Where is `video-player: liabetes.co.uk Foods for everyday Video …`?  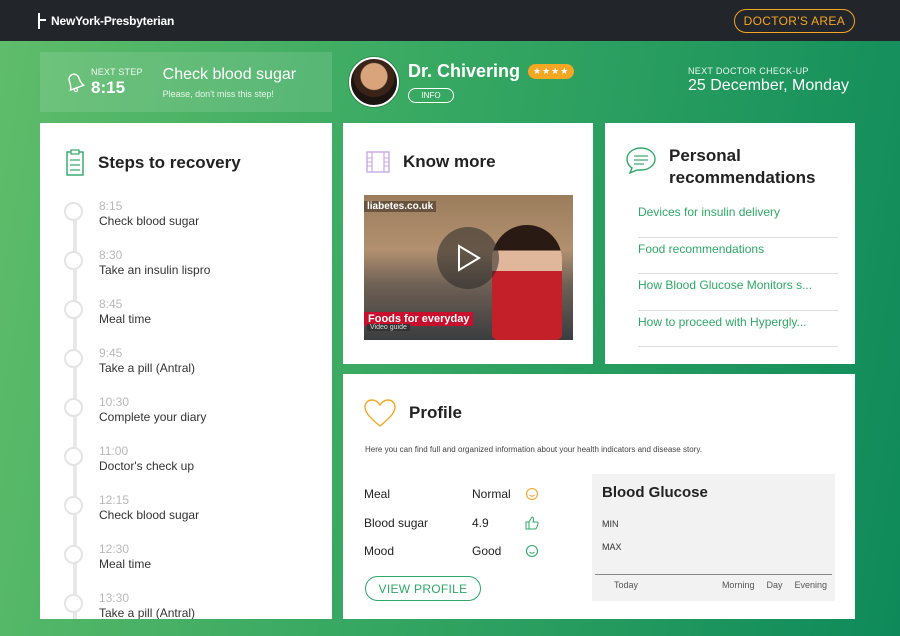
video-player: liabetes.co.uk Foods for everyday Video … is located at coordinates (468, 267).